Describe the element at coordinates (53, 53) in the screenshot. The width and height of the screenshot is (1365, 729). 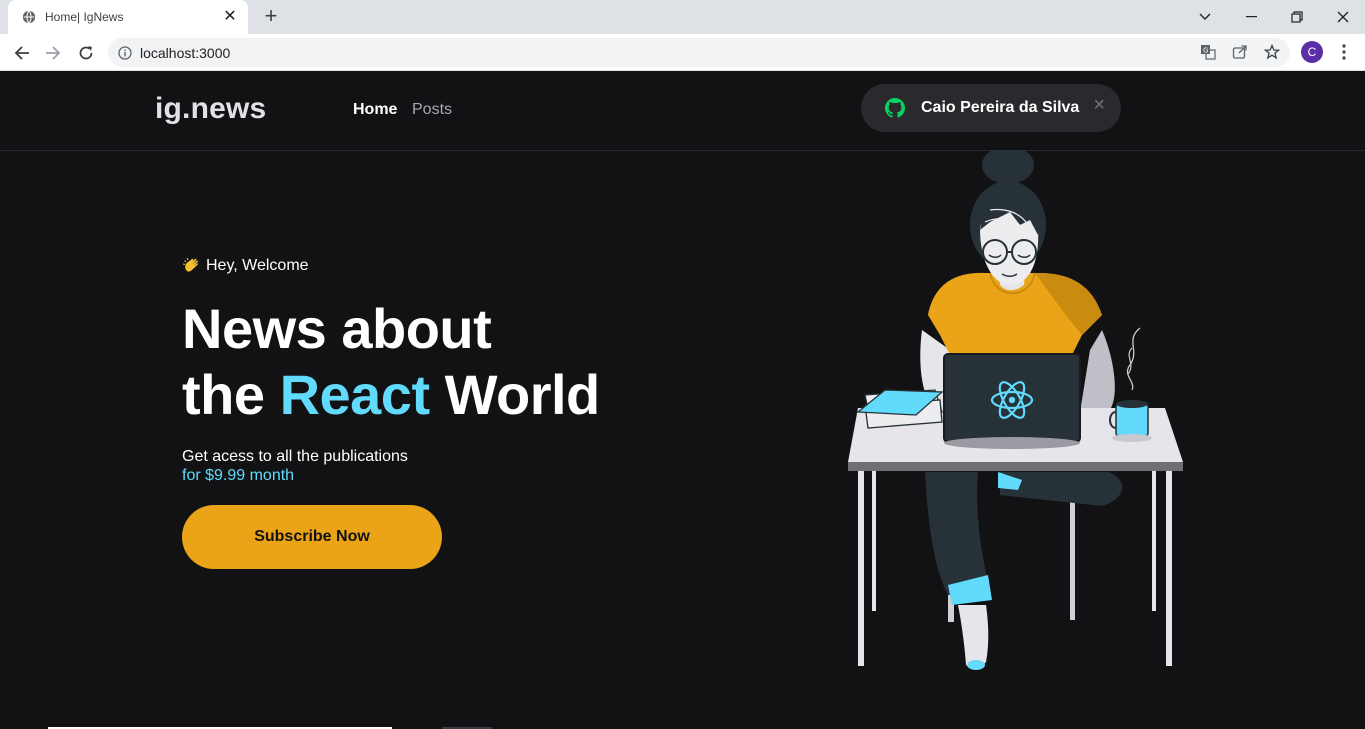
I see `forward-button` at that location.